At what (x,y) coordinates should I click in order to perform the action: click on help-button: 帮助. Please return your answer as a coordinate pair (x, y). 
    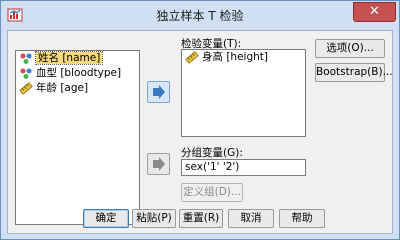
    Looking at the image, I should click on (302, 218).